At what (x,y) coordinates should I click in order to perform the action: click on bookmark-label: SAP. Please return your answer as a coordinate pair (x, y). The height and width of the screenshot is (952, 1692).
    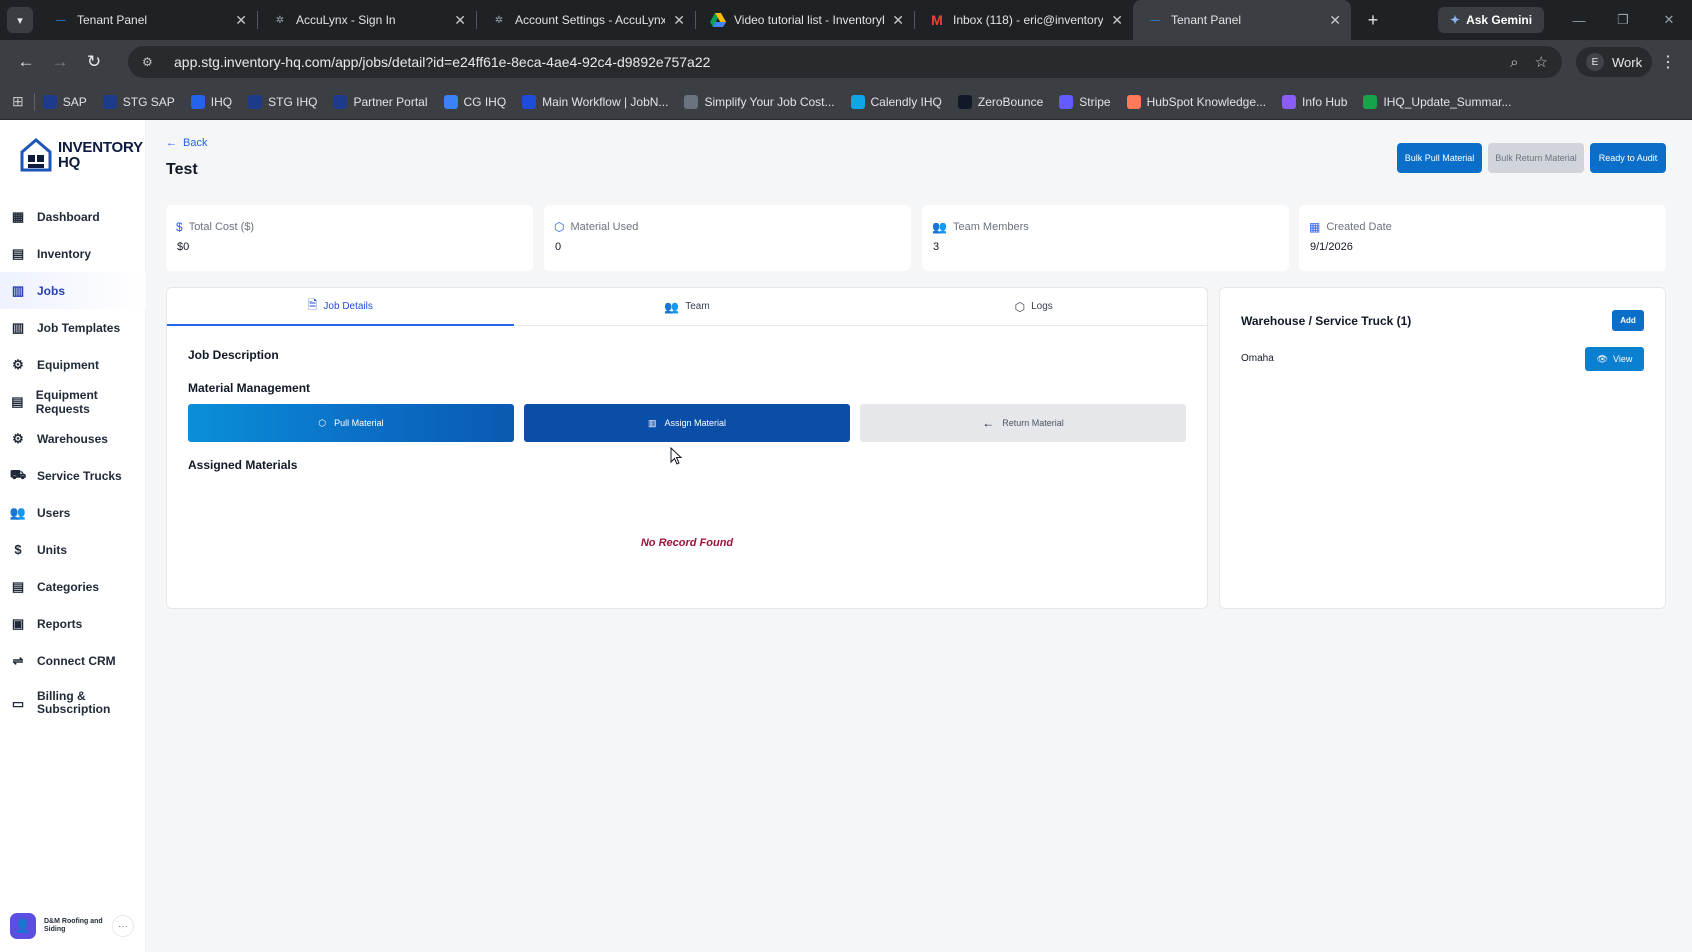
    Looking at the image, I should click on (74, 101).